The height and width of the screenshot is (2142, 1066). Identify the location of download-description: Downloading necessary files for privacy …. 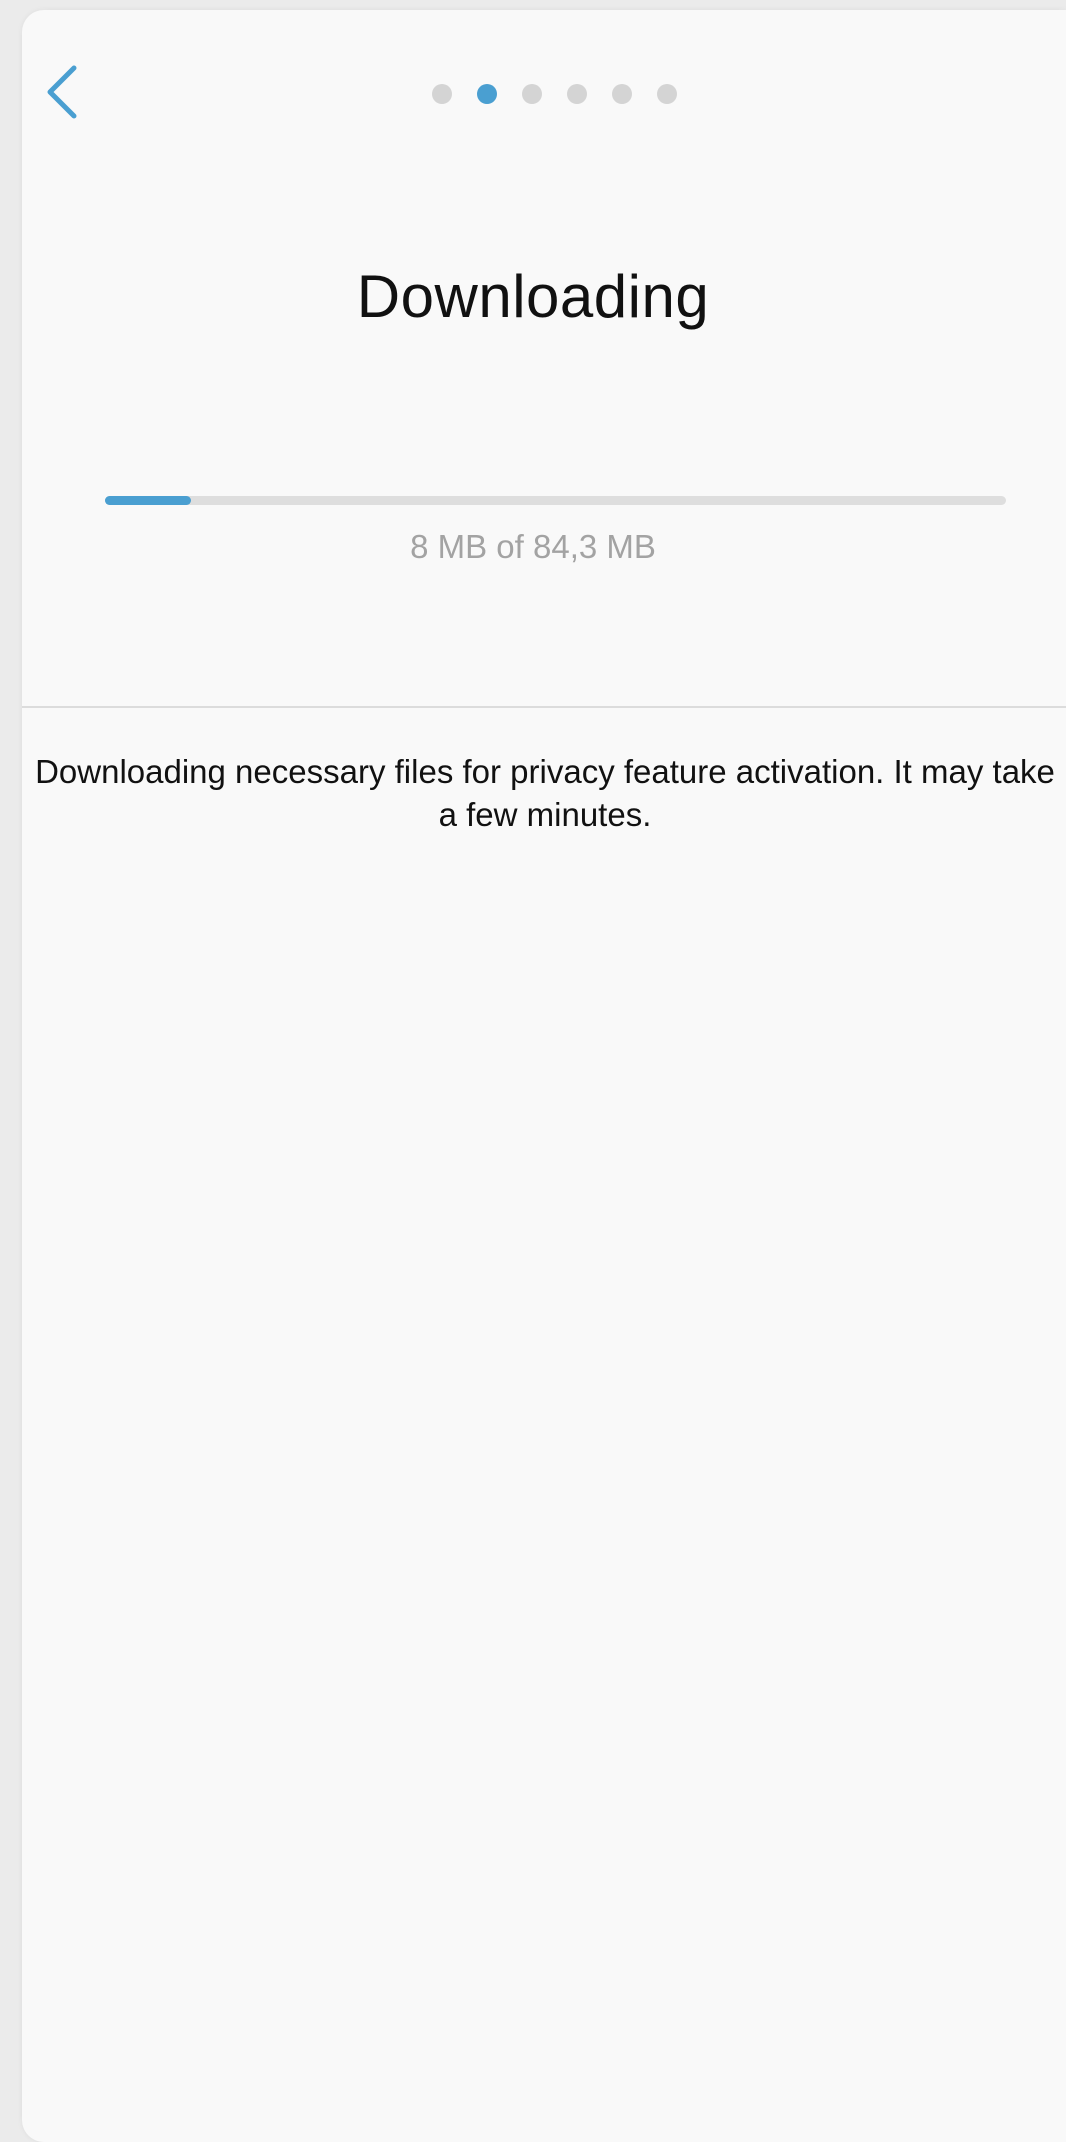
(545, 793).